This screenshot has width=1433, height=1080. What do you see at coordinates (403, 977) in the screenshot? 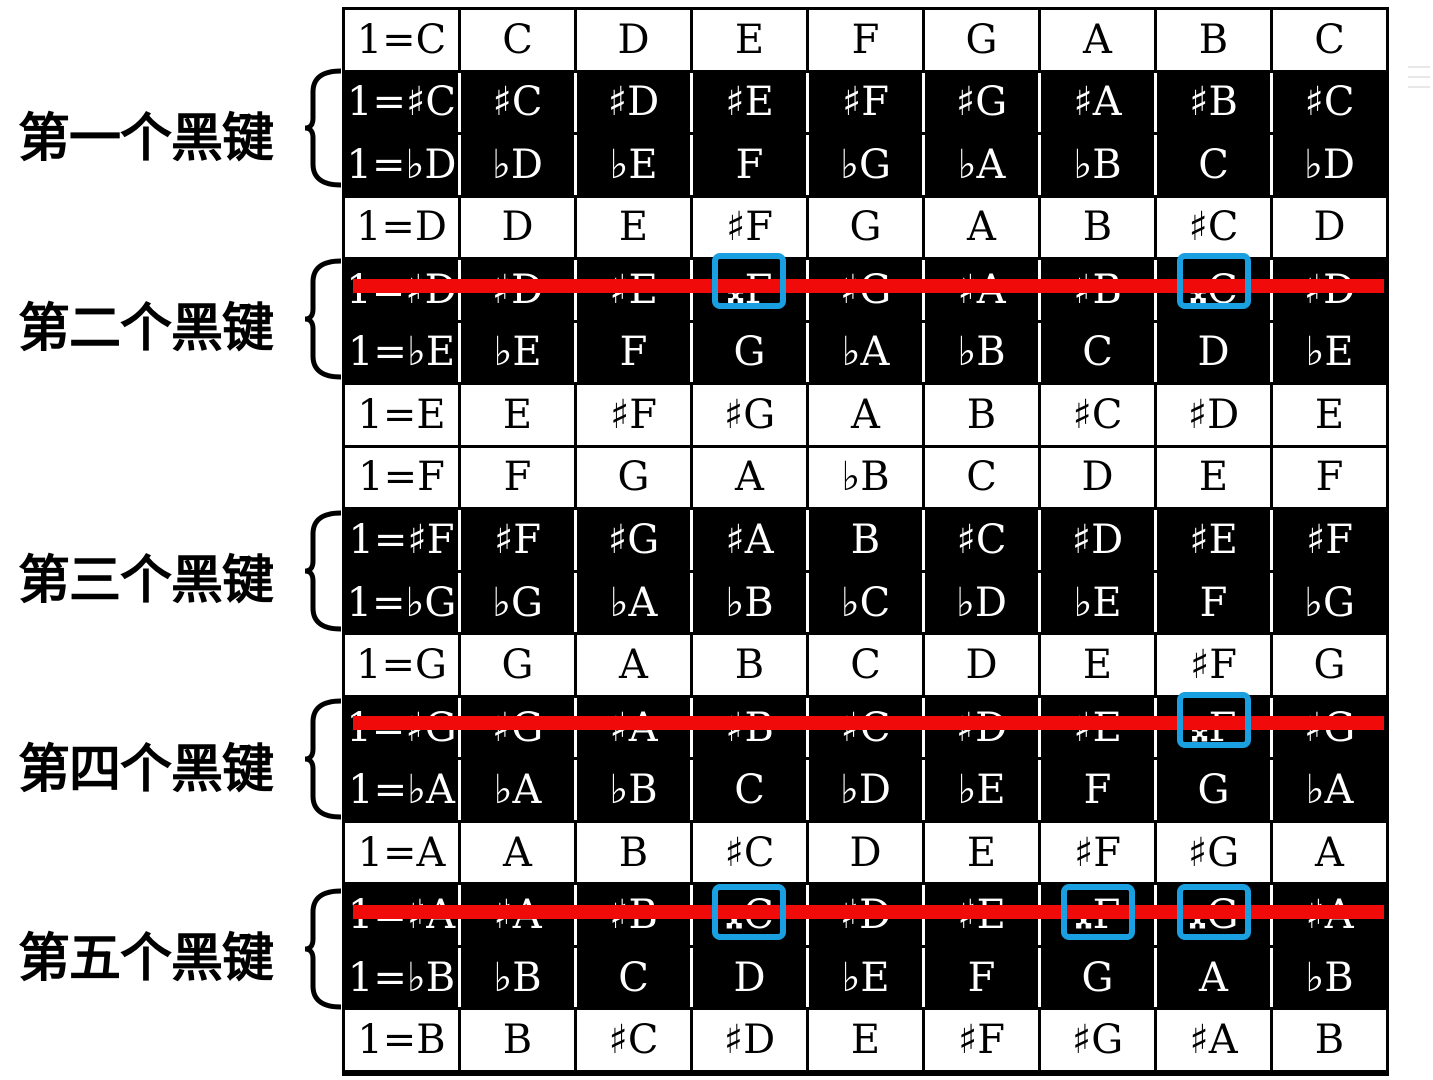
I see `key-label-cell: 1=♭B` at bounding box center [403, 977].